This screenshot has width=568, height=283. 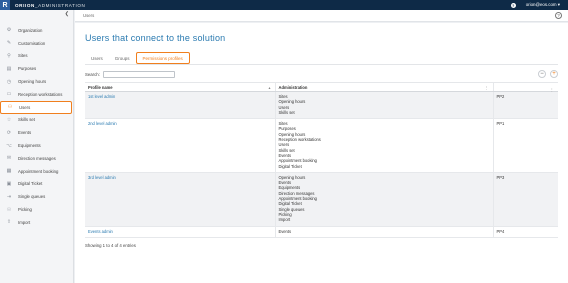 I want to click on app-title-light: _ADMINISTRATION, so click(x=60, y=5).